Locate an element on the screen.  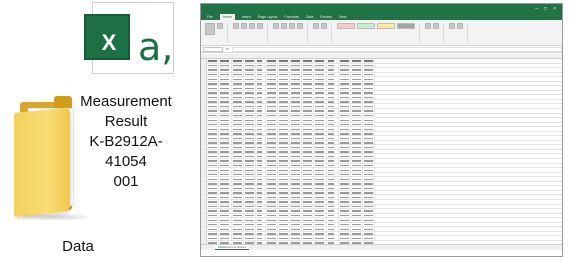
align-center-icon is located at coordinates (284, 25).